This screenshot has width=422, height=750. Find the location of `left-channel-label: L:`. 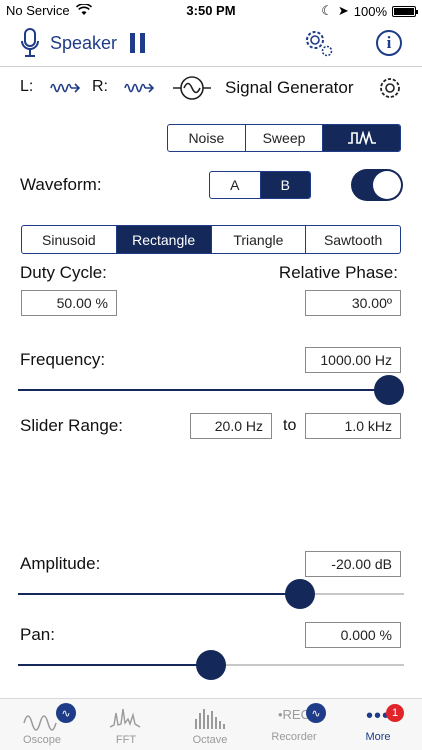

left-channel-label: L: is located at coordinates (27, 86).